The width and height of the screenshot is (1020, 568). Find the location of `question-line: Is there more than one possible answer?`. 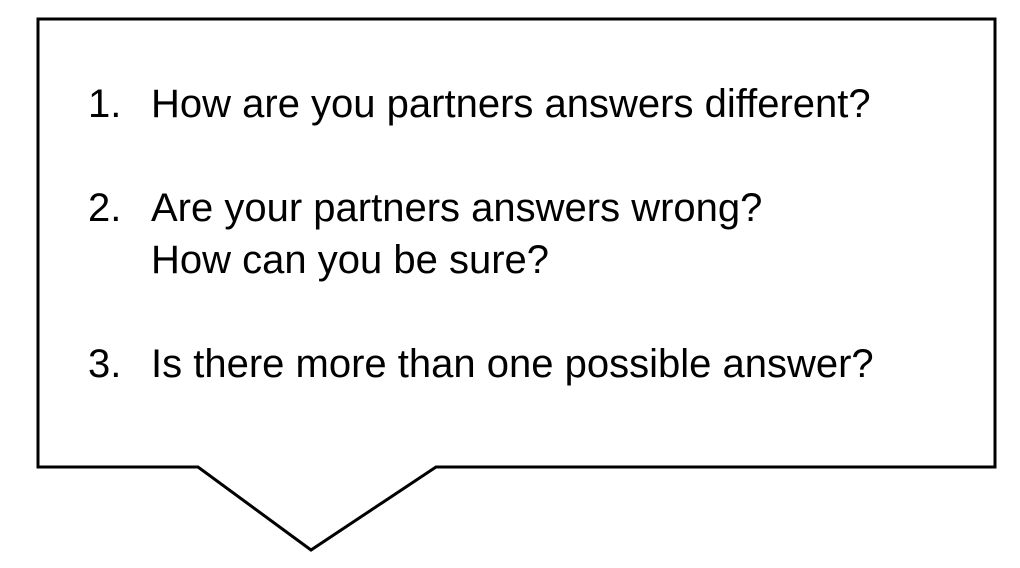

question-line: Is there more than one possible answer? is located at coordinates (512, 364).